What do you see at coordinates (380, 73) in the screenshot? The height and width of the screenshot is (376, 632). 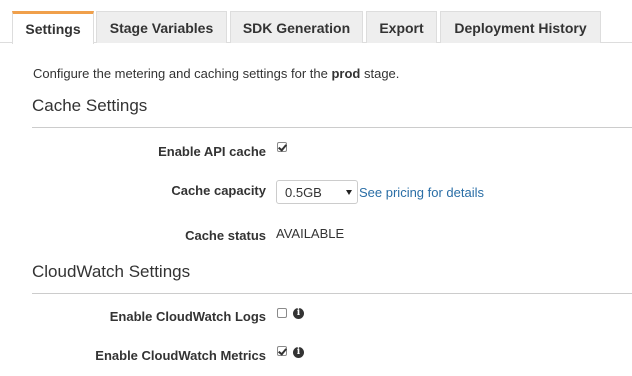 I see `intro-suffix: stage.` at bounding box center [380, 73].